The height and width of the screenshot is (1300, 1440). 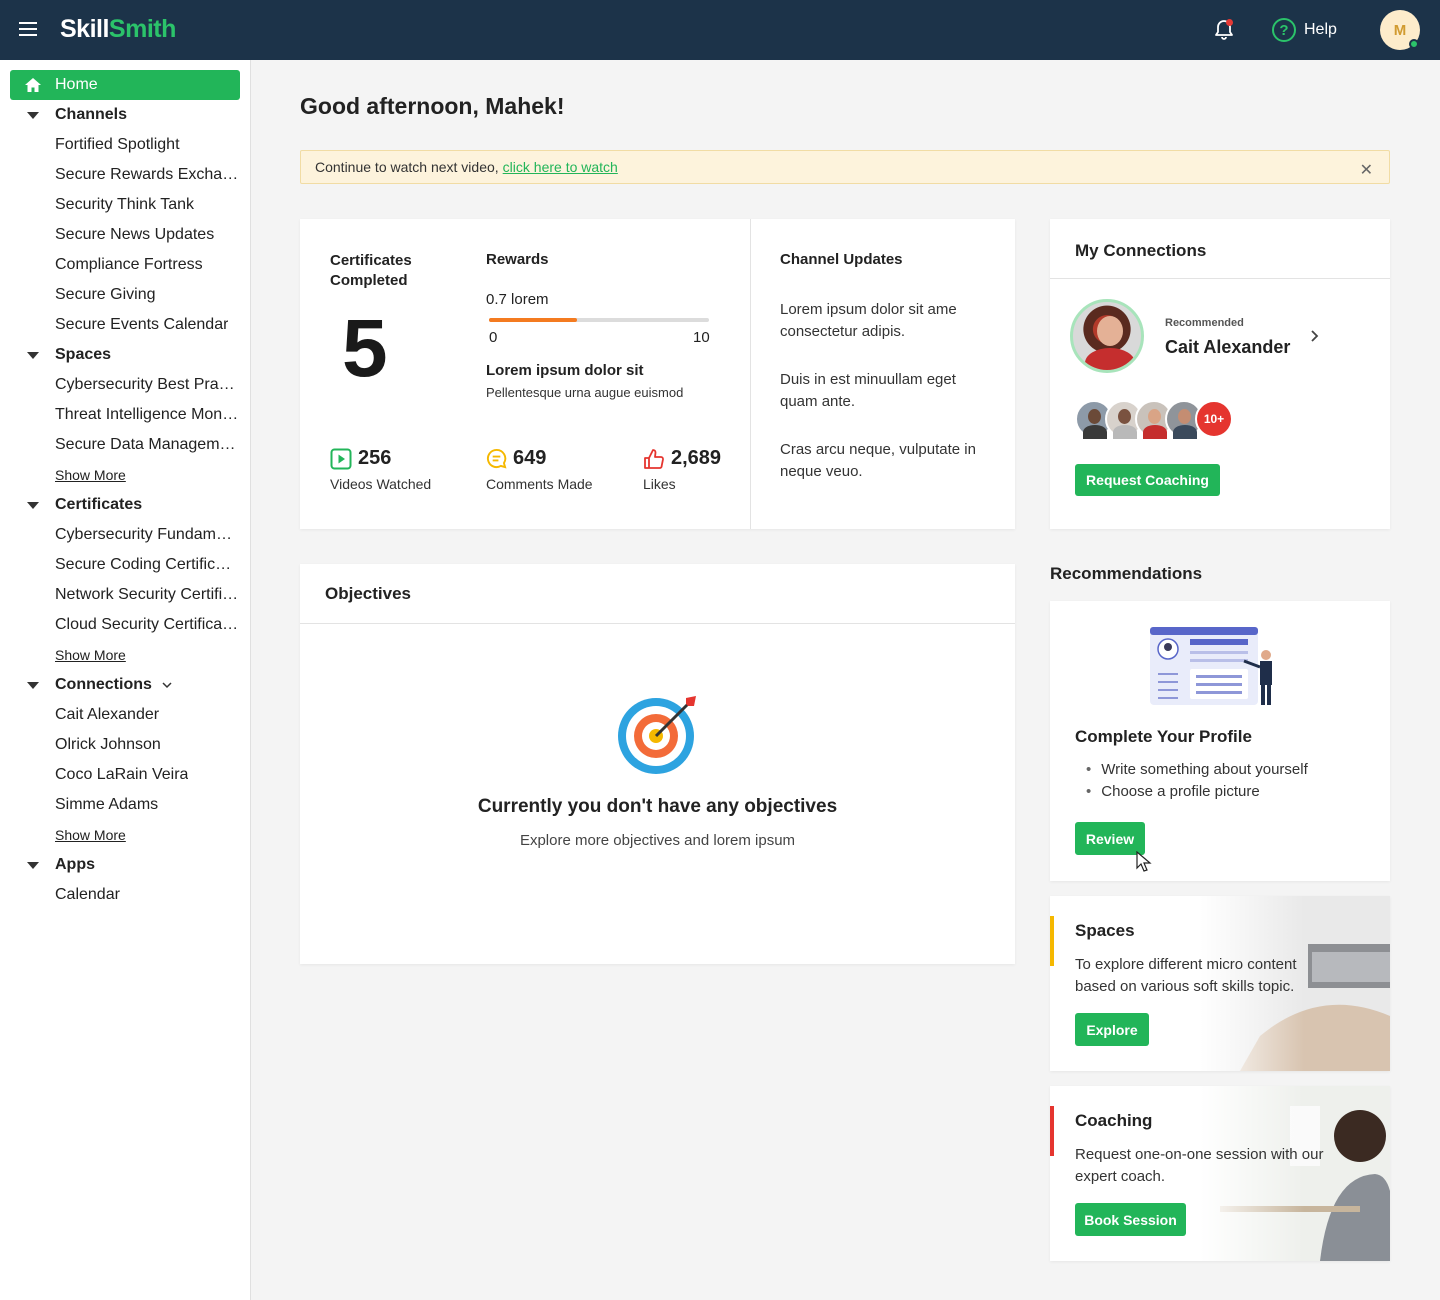 I want to click on request-coaching-button: Request Coaching, so click(x=1147, y=480).